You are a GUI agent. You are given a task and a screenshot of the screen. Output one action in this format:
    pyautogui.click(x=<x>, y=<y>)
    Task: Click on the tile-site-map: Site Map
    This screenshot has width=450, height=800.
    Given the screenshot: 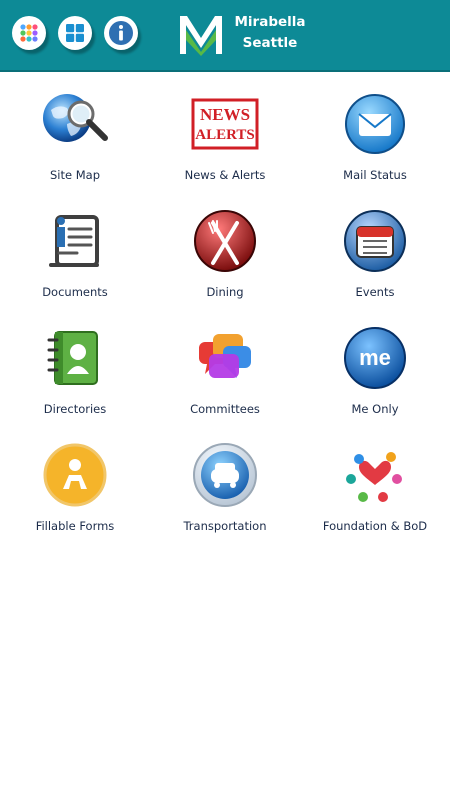 What is the action you would take?
    pyautogui.click(x=75, y=130)
    